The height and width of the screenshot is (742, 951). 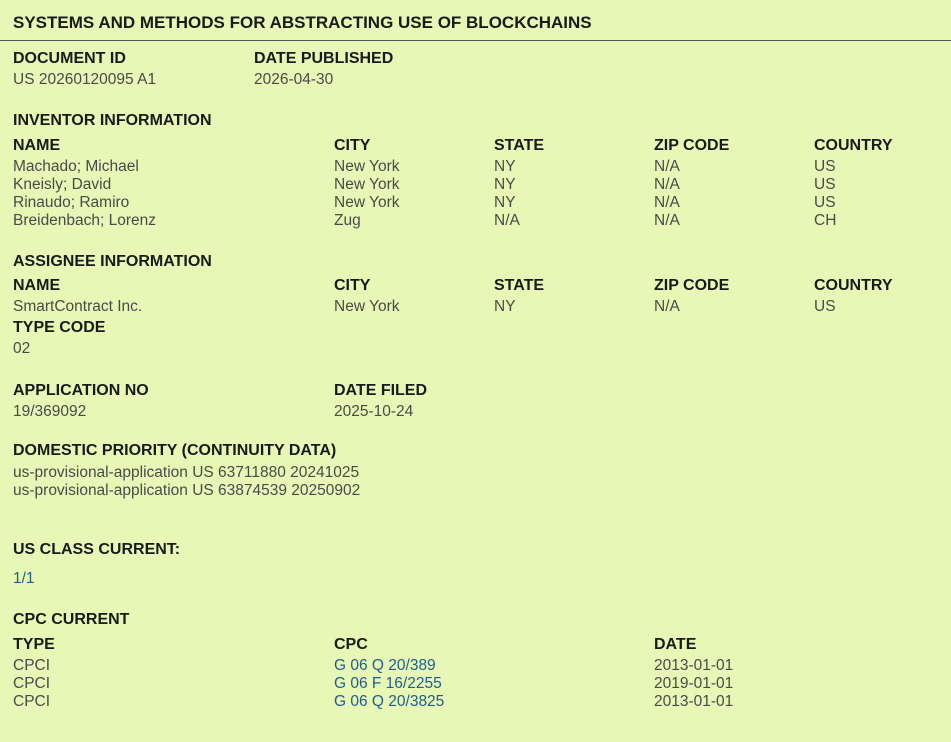 I want to click on cpc-code-link: G 06 Q 20/389, so click(x=385, y=666).